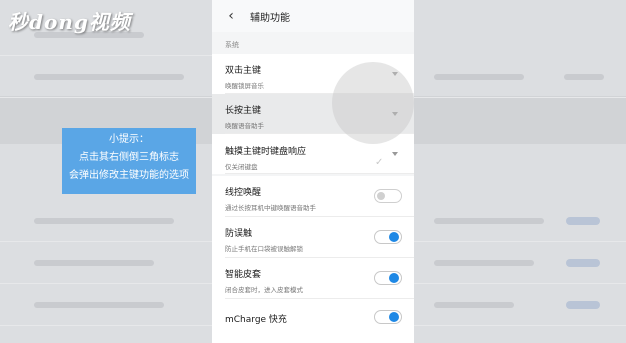 The image size is (626, 343). Describe the element at coordinates (129, 139) in the screenshot. I see `tip-title: 小提示：` at that location.